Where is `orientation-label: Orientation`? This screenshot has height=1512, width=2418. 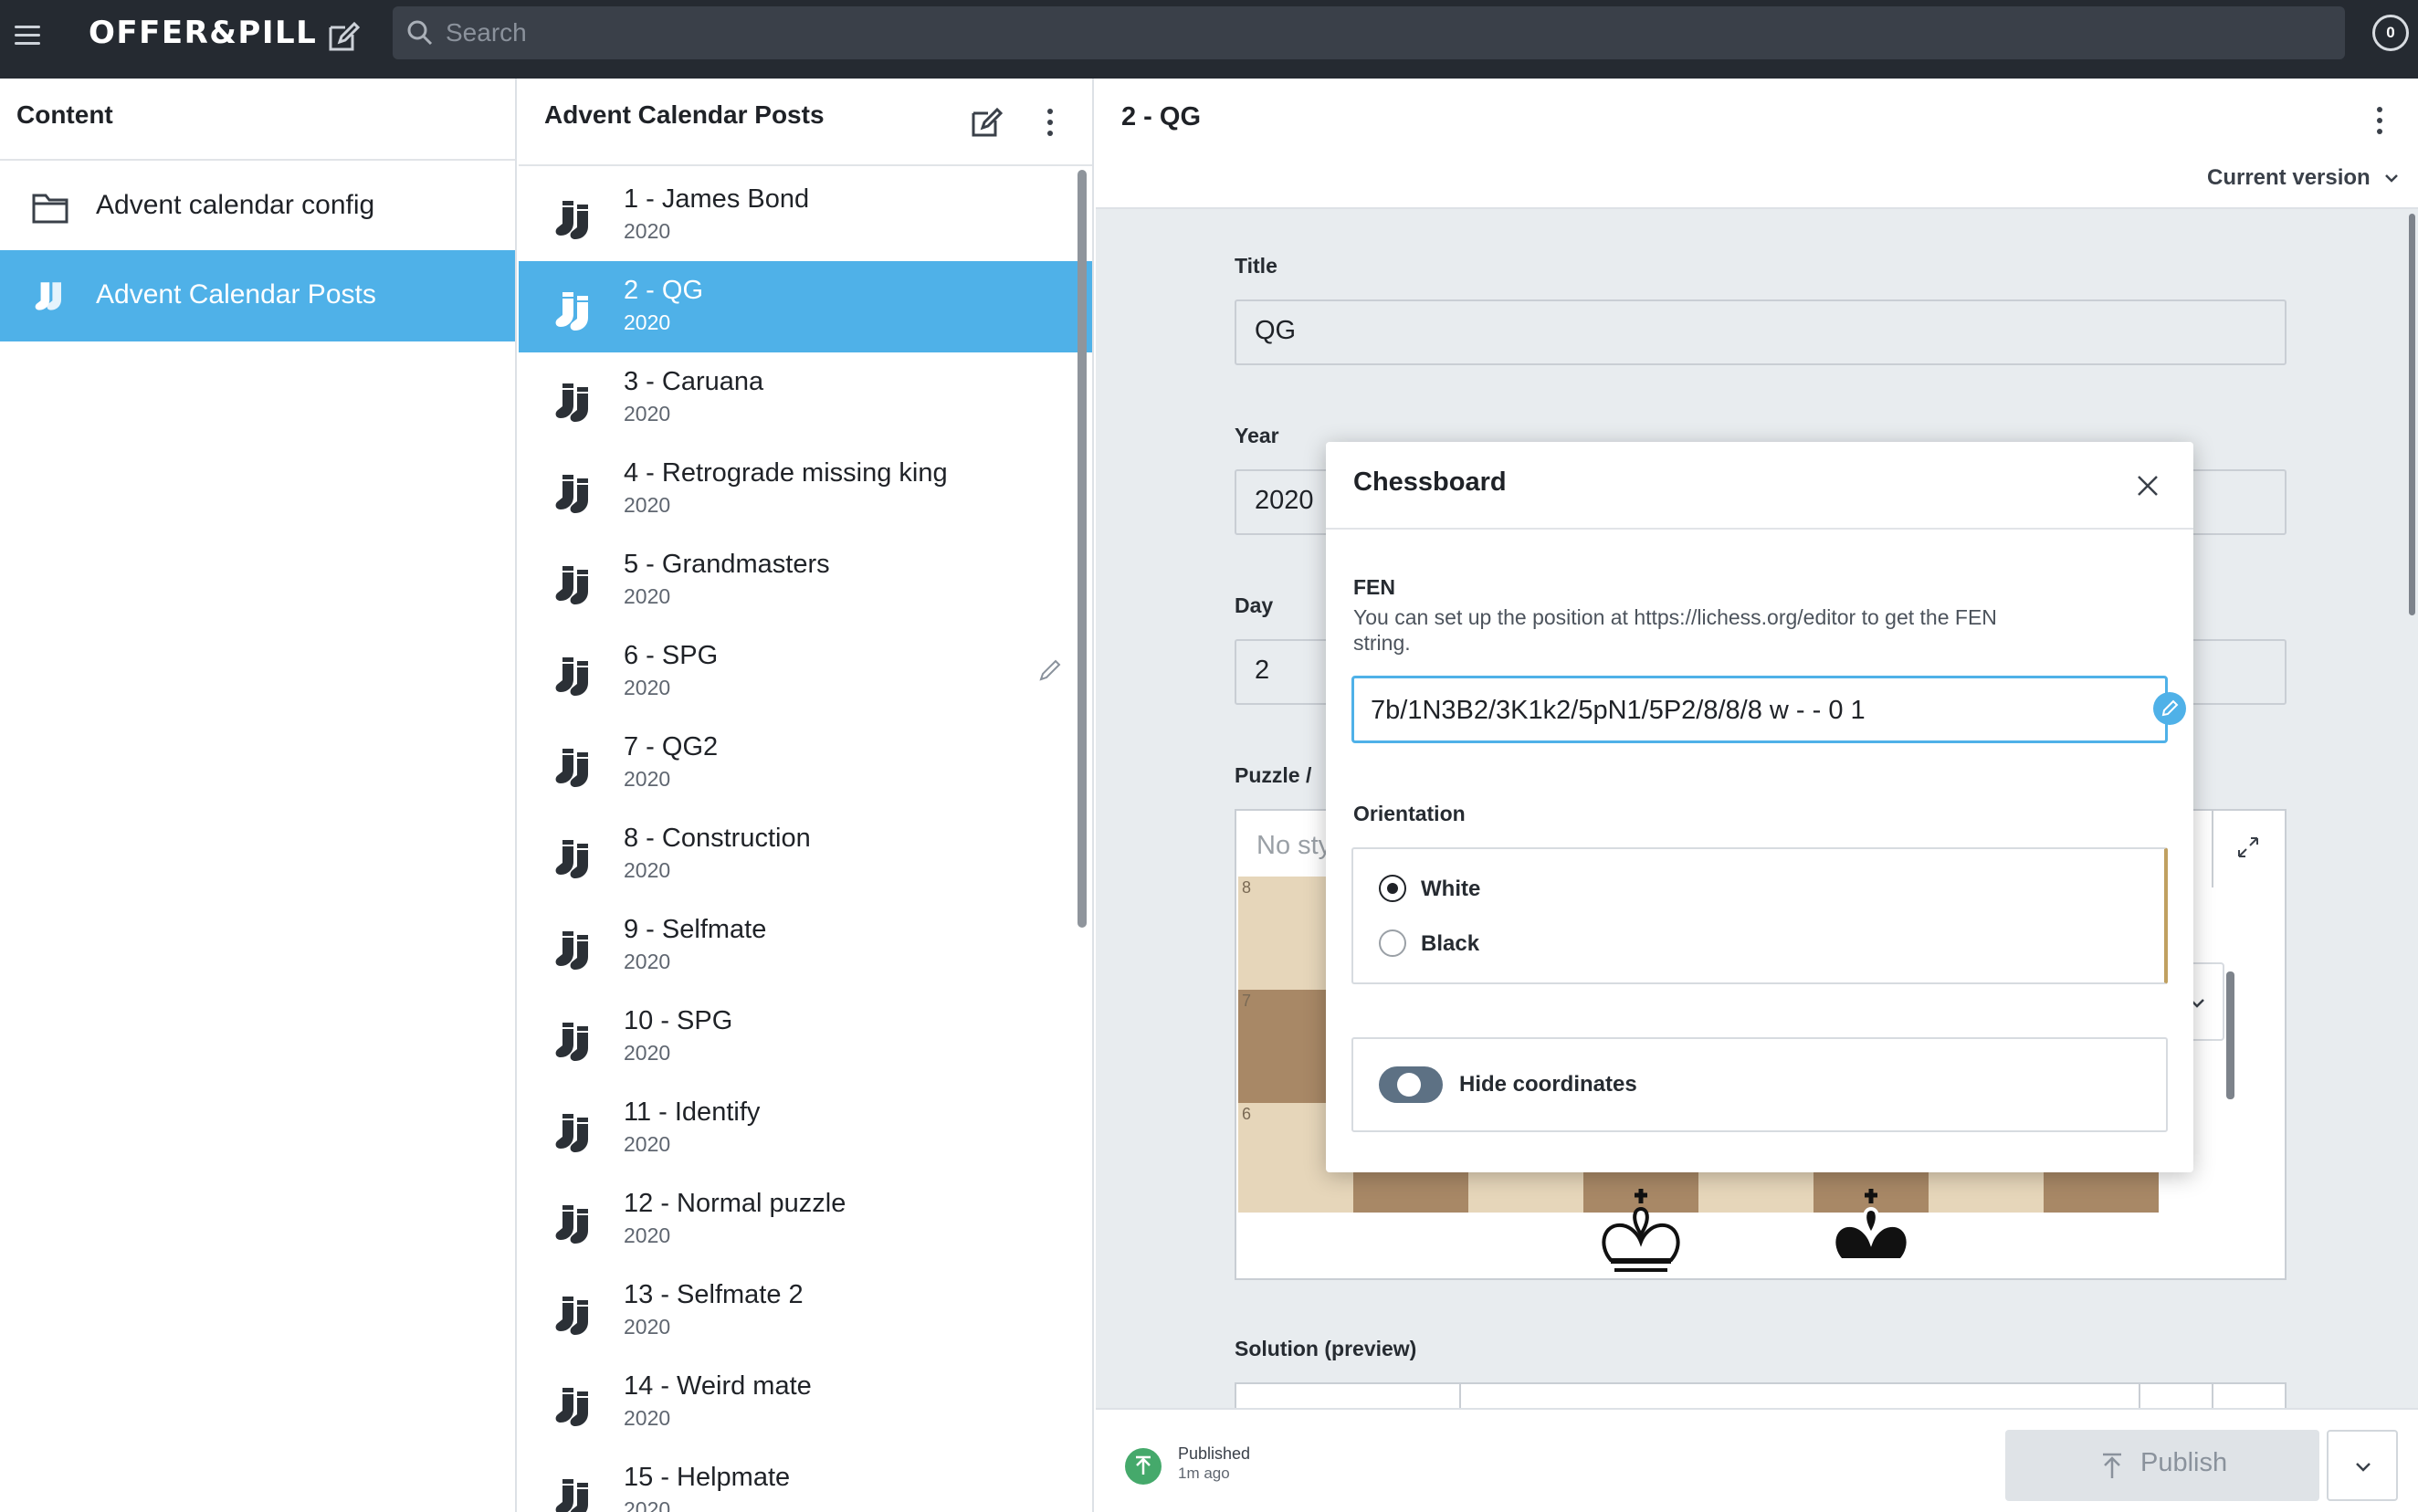 orientation-label: Orientation is located at coordinates (1409, 814).